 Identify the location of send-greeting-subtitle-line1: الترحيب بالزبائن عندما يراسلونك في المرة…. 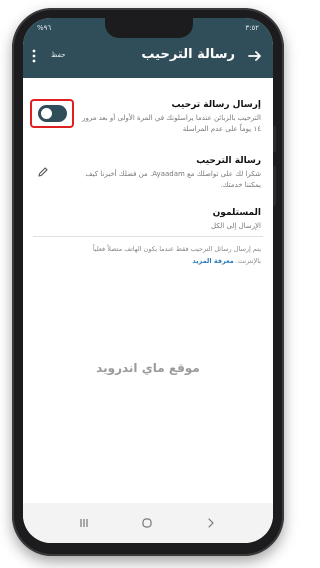
(171, 118).